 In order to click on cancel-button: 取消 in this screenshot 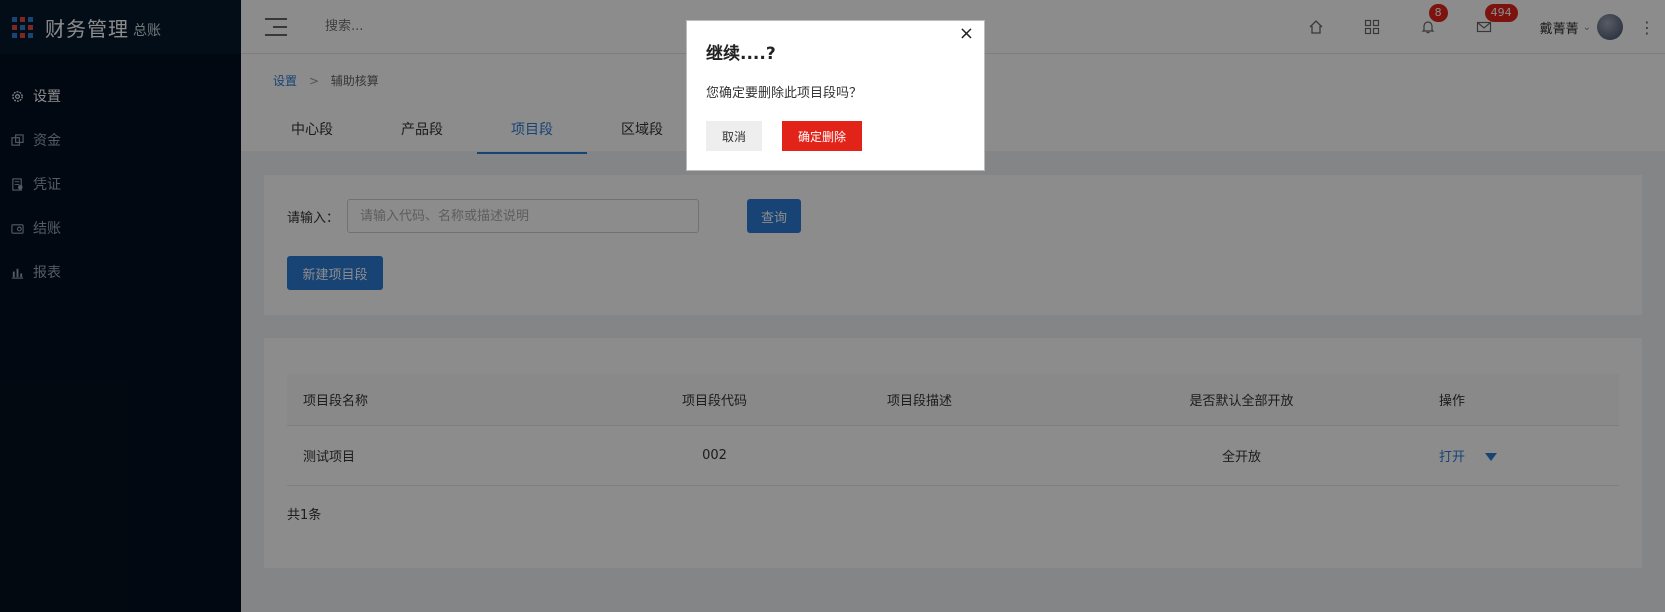, I will do `click(734, 136)`.